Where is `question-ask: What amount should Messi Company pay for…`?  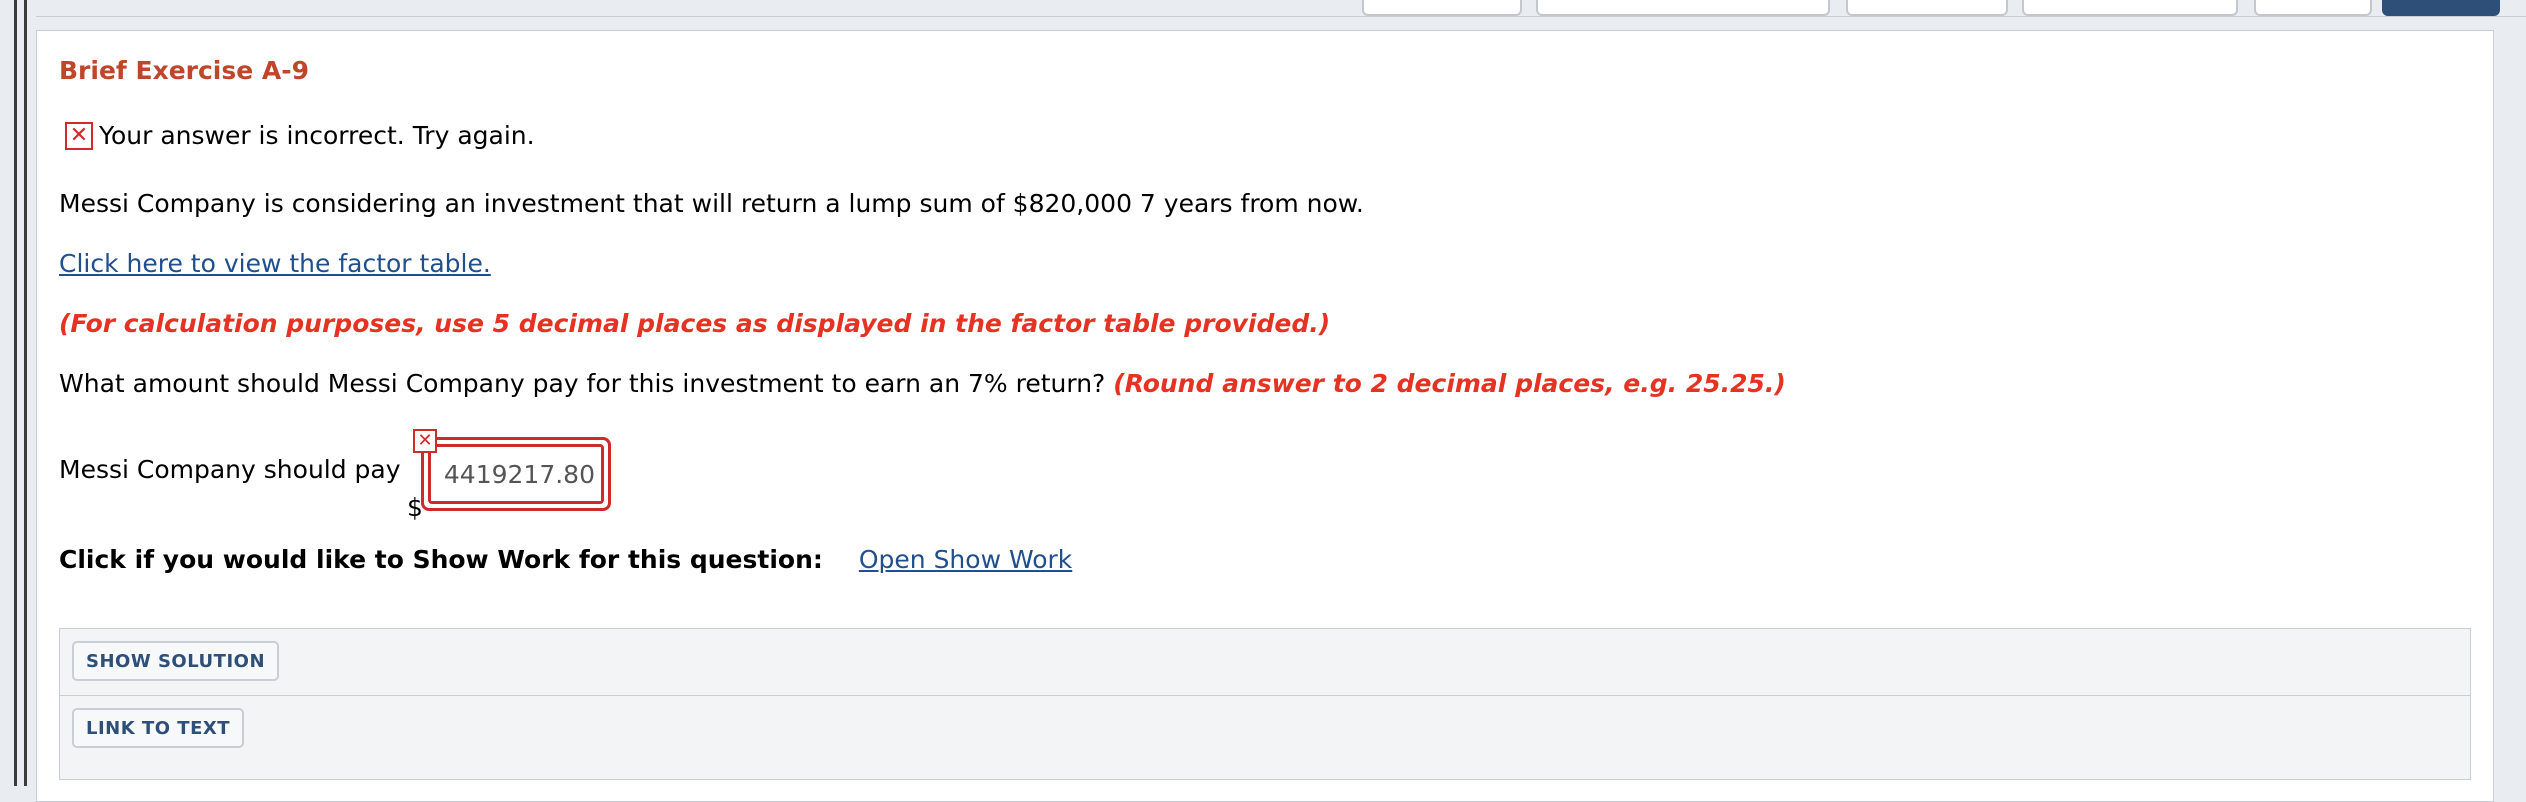
question-ask: What amount should Messi Company pay for… is located at coordinates (922, 383).